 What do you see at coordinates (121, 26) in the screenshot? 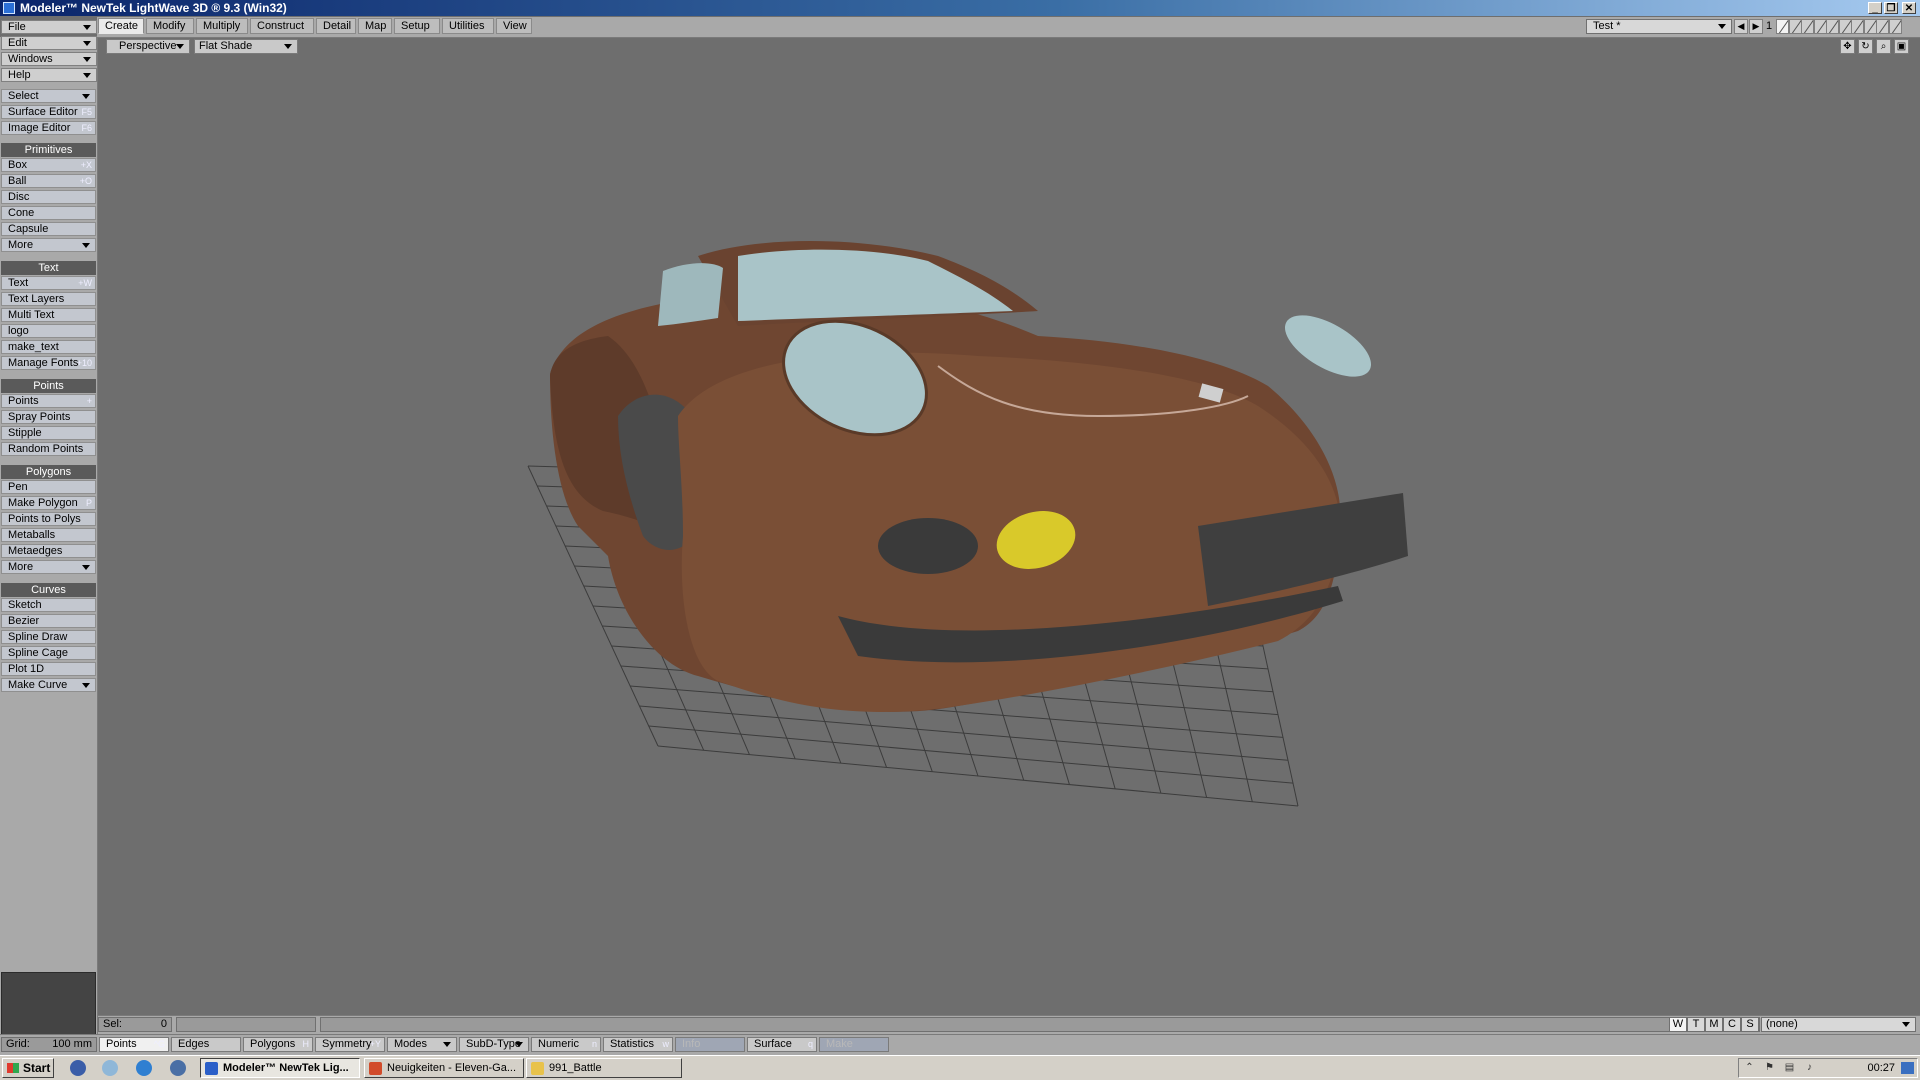
I see `tab-create: Create` at bounding box center [121, 26].